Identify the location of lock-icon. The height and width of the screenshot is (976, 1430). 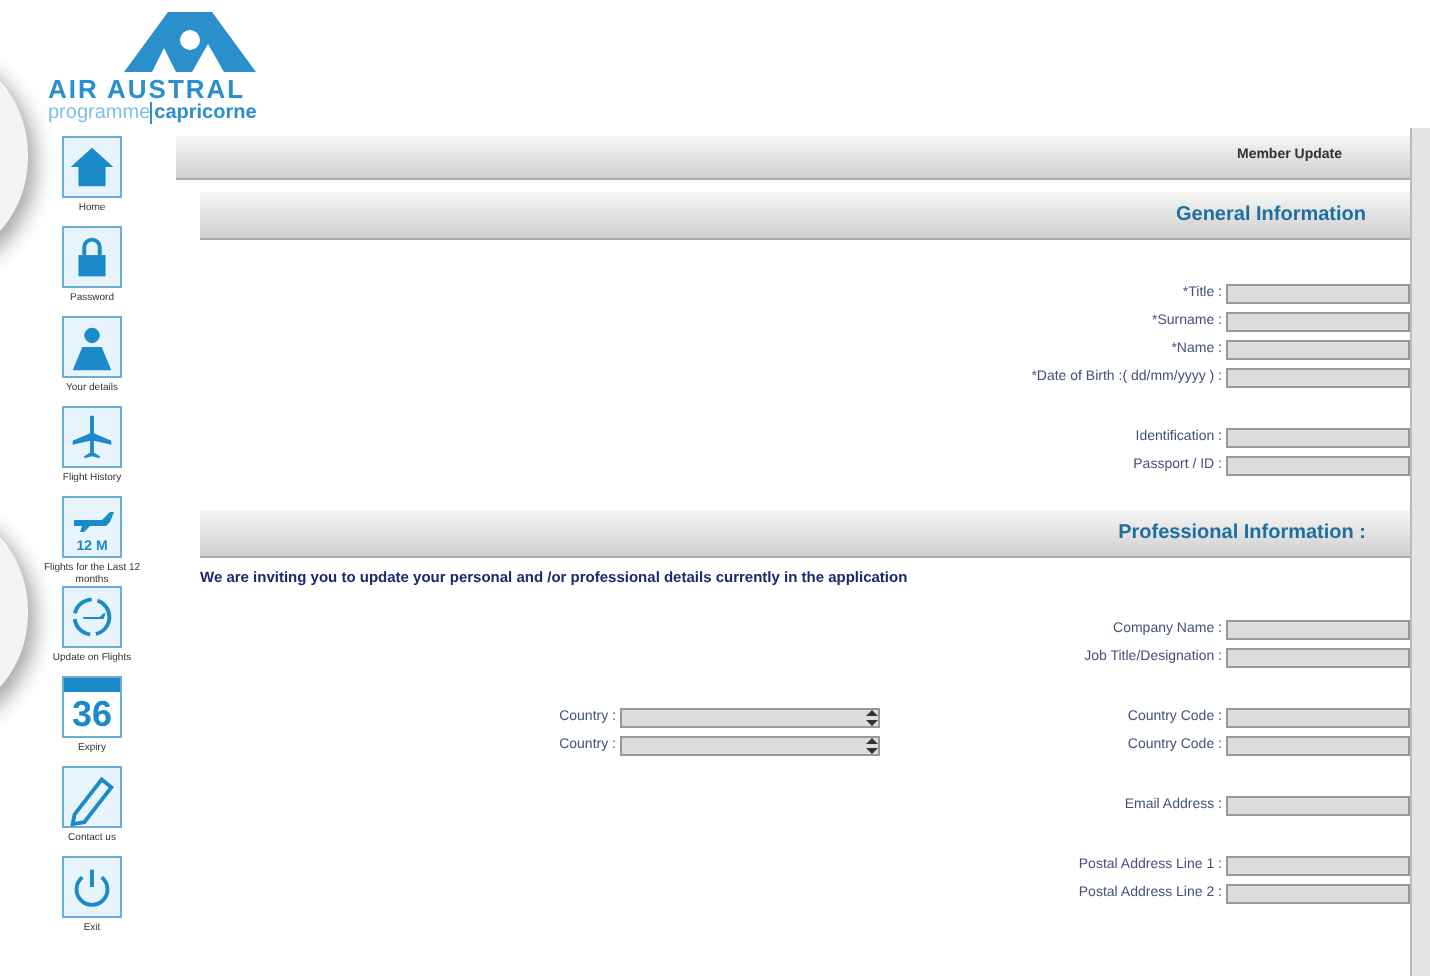
(92, 257).